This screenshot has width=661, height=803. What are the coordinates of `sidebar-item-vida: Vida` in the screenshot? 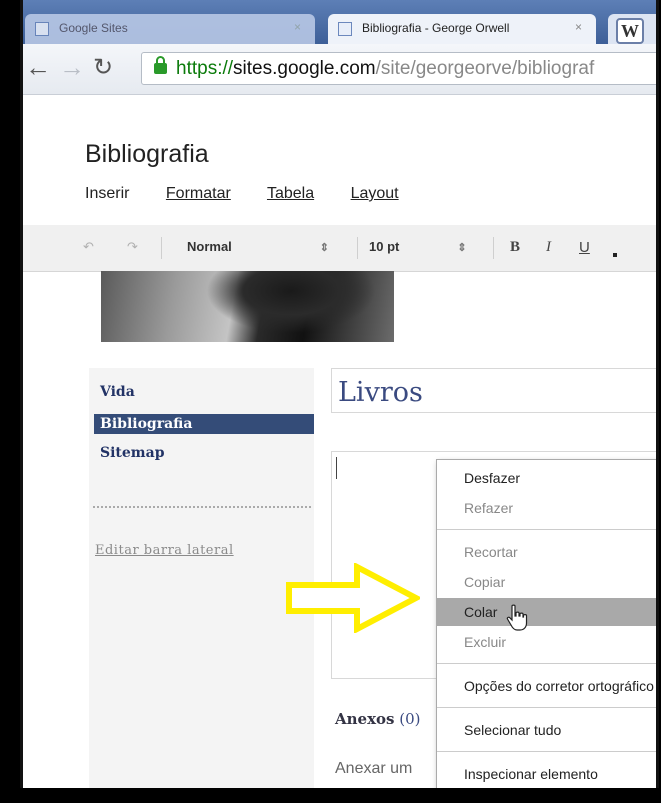 It's located at (204, 392).